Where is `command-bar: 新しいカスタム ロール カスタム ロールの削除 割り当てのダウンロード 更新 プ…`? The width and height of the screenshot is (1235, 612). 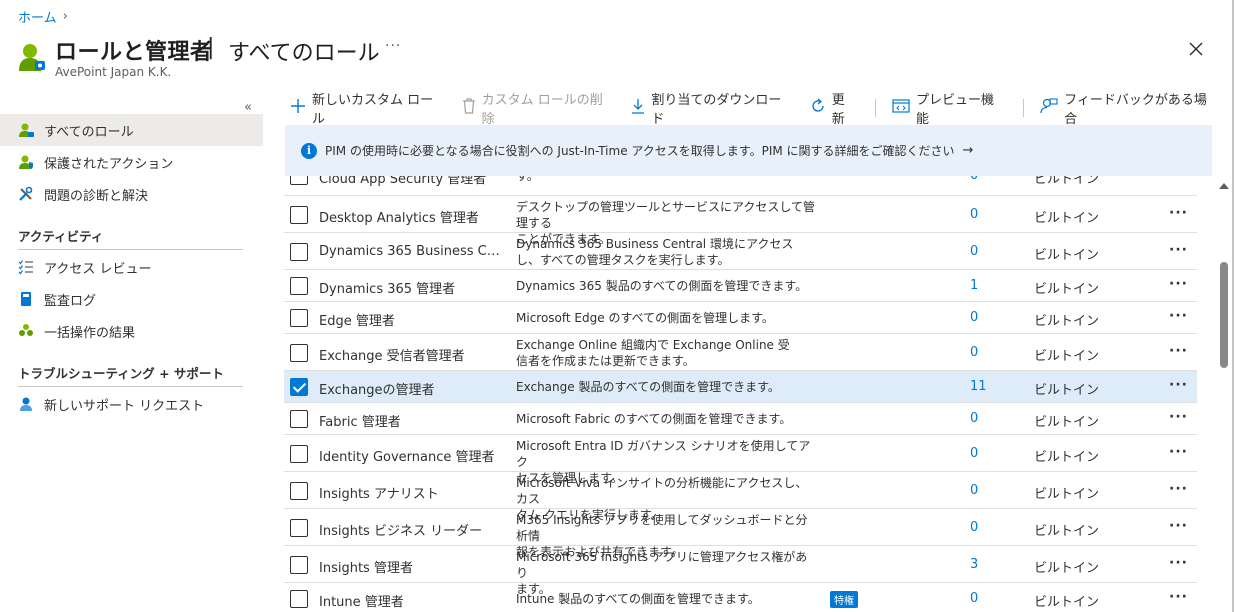
command-bar: 新しいカスタム ロール カスタム ロールの削除 割り当てのダウンロード 更新 プ… is located at coordinates (762, 110).